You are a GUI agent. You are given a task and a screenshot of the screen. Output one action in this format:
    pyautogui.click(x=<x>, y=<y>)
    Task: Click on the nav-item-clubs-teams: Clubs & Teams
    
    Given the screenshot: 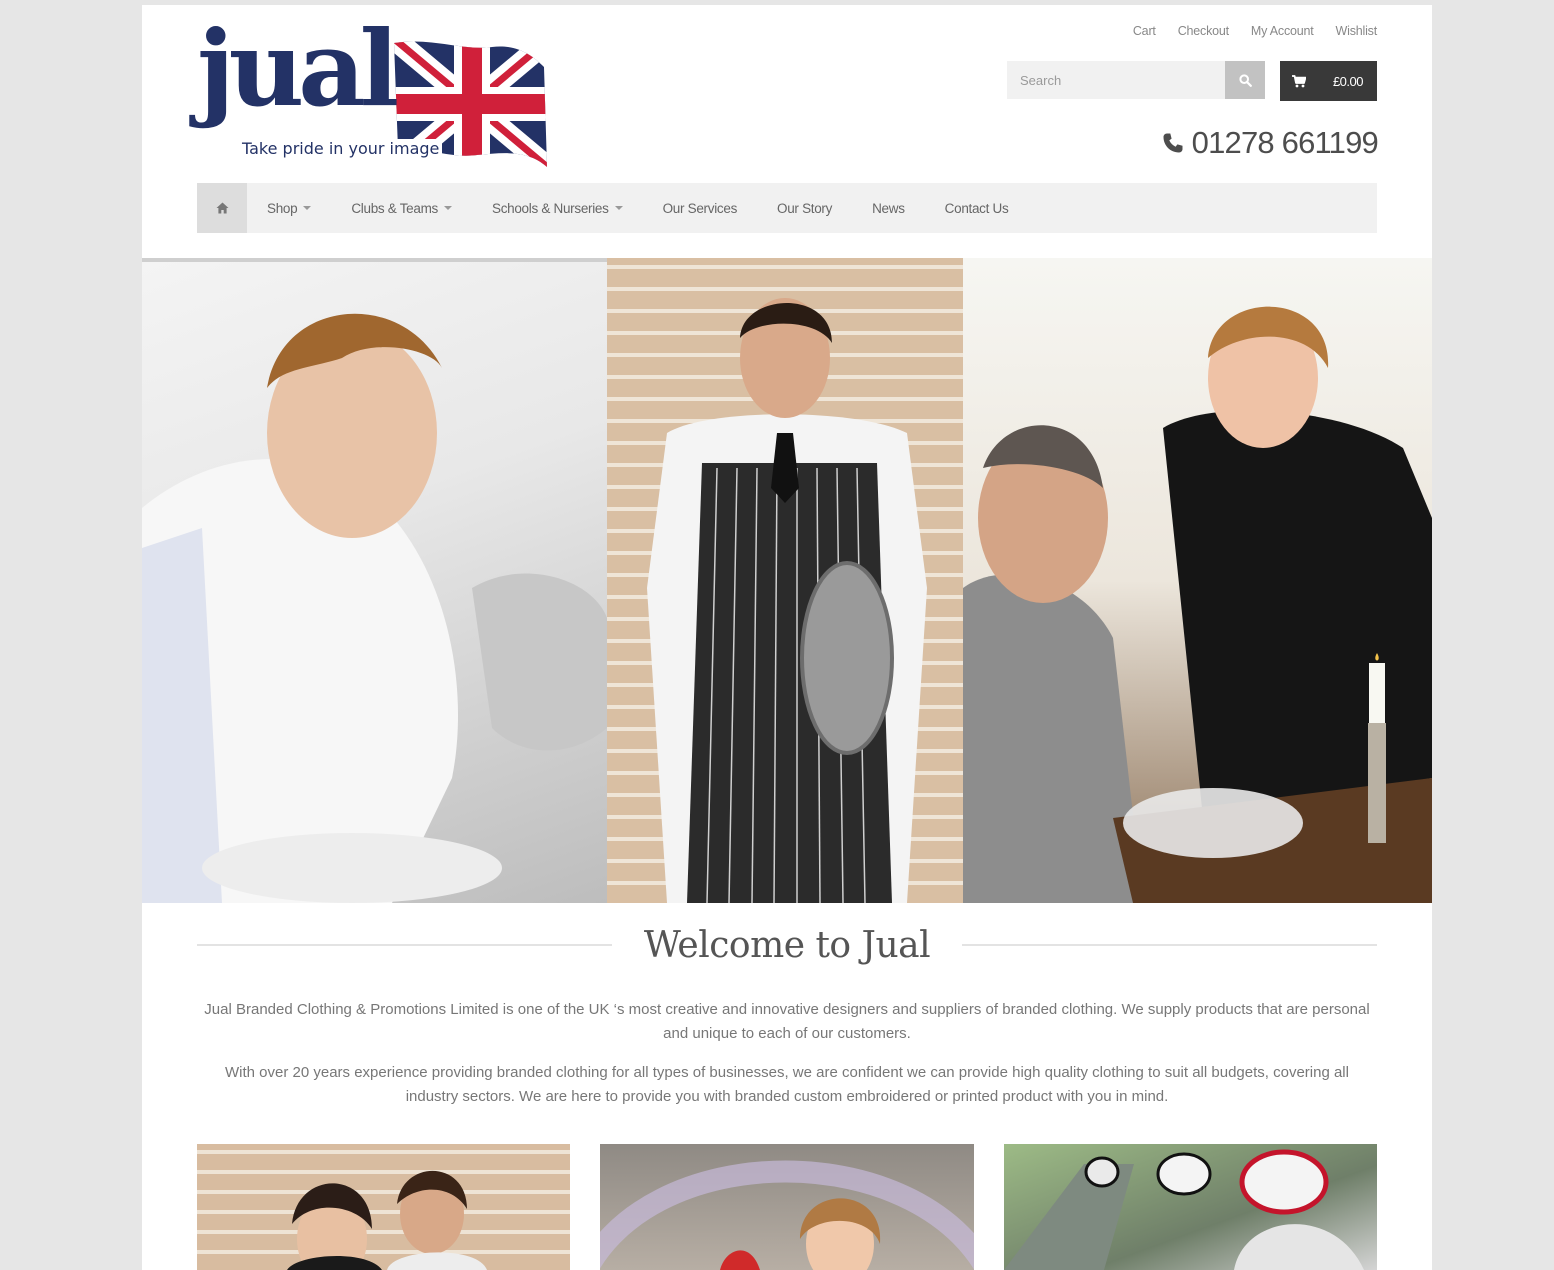 What is the action you would take?
    pyautogui.click(x=401, y=208)
    